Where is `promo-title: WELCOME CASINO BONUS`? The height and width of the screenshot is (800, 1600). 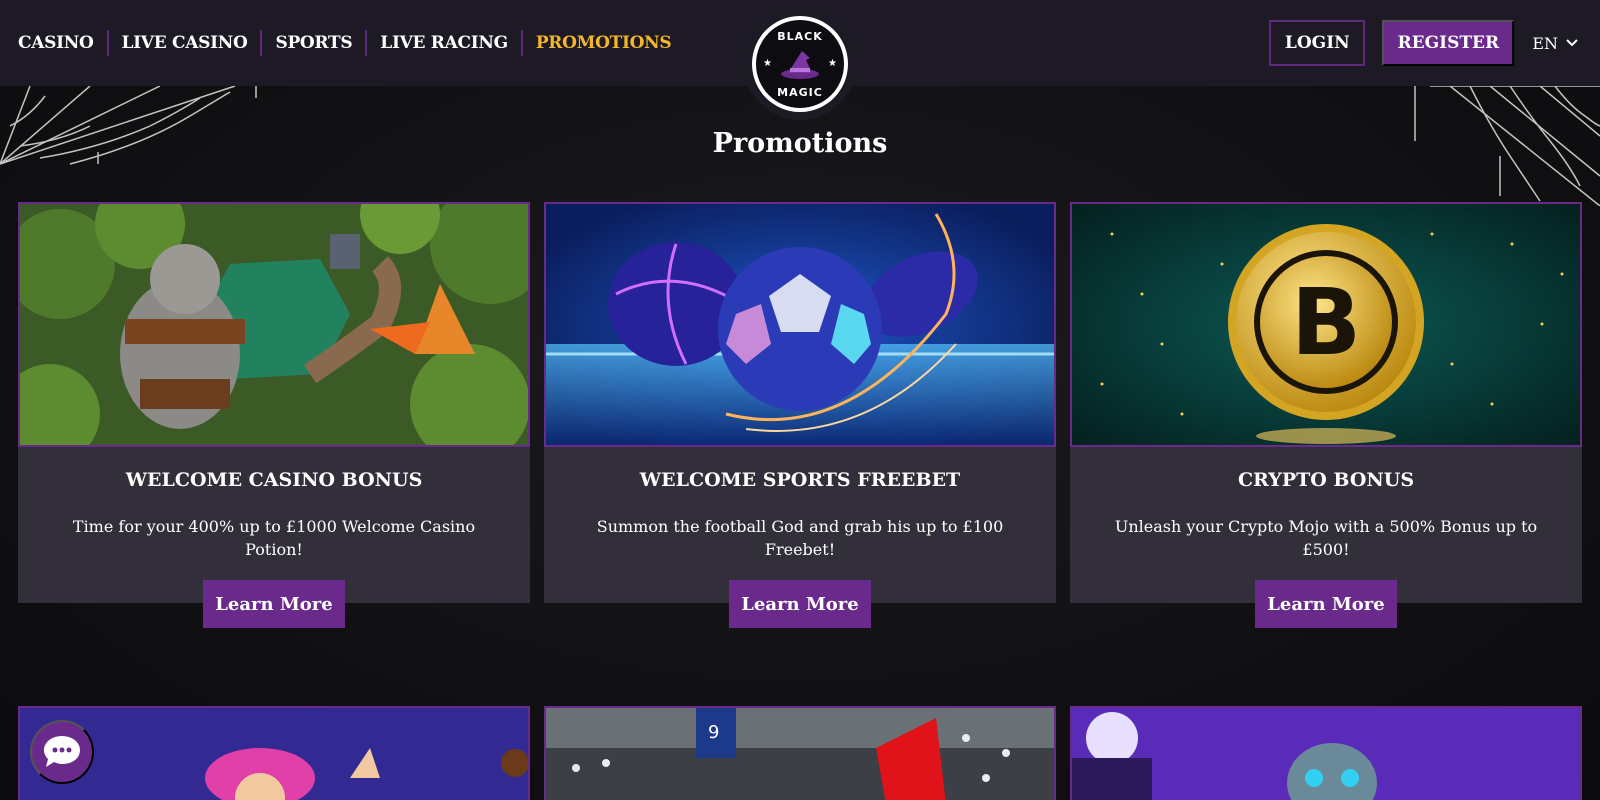
promo-title: WELCOME CASINO BONUS is located at coordinates (274, 480).